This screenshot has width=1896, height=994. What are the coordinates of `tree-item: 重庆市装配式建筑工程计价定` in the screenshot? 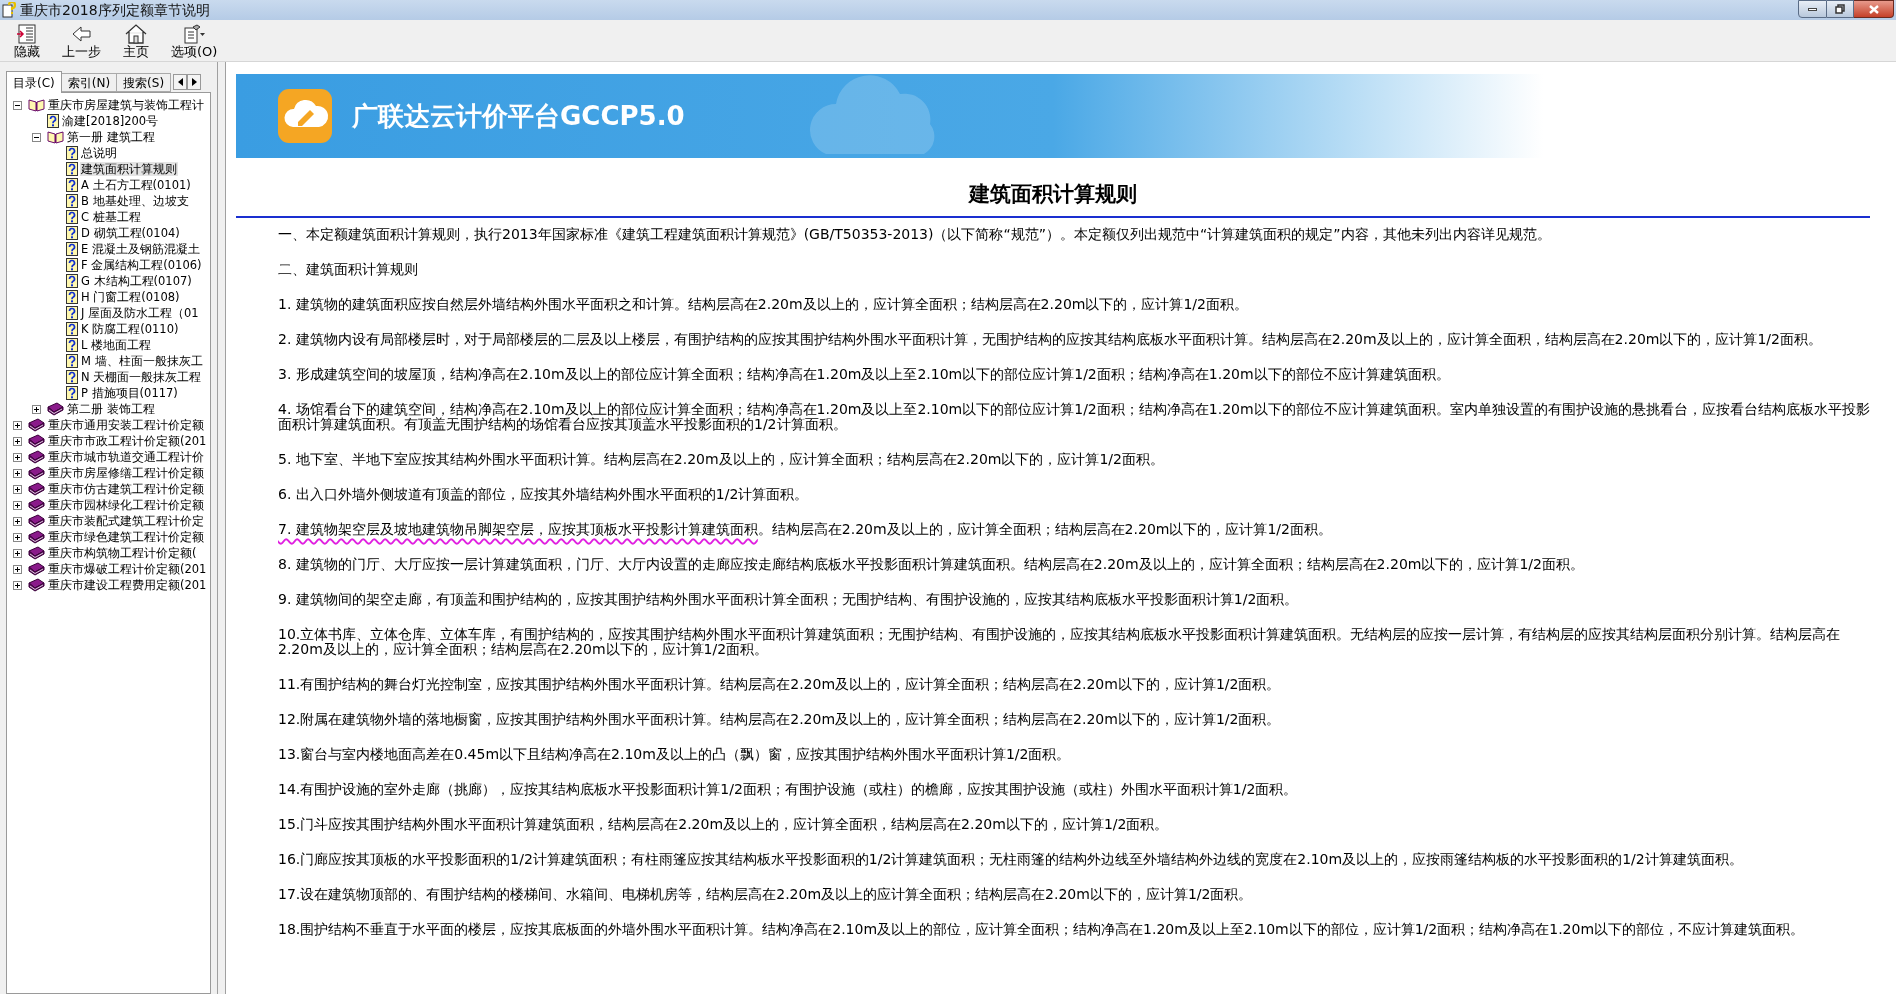 It's located at (126, 521).